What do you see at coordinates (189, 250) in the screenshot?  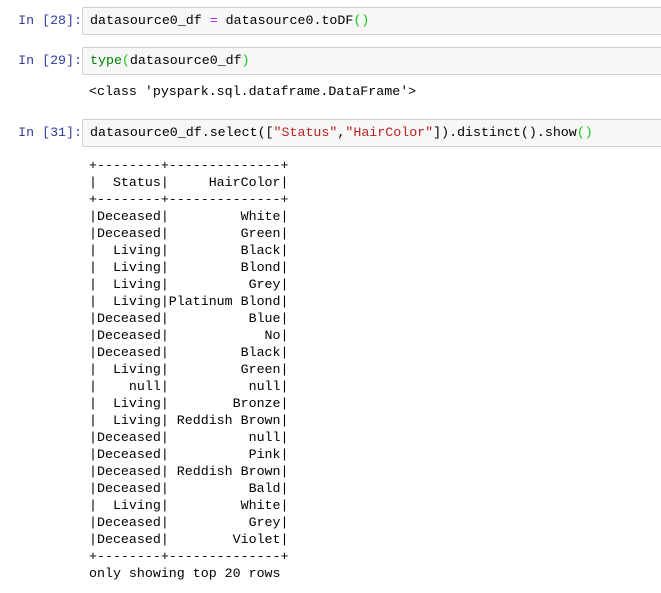 I see `table-row: | Living| Black|` at bounding box center [189, 250].